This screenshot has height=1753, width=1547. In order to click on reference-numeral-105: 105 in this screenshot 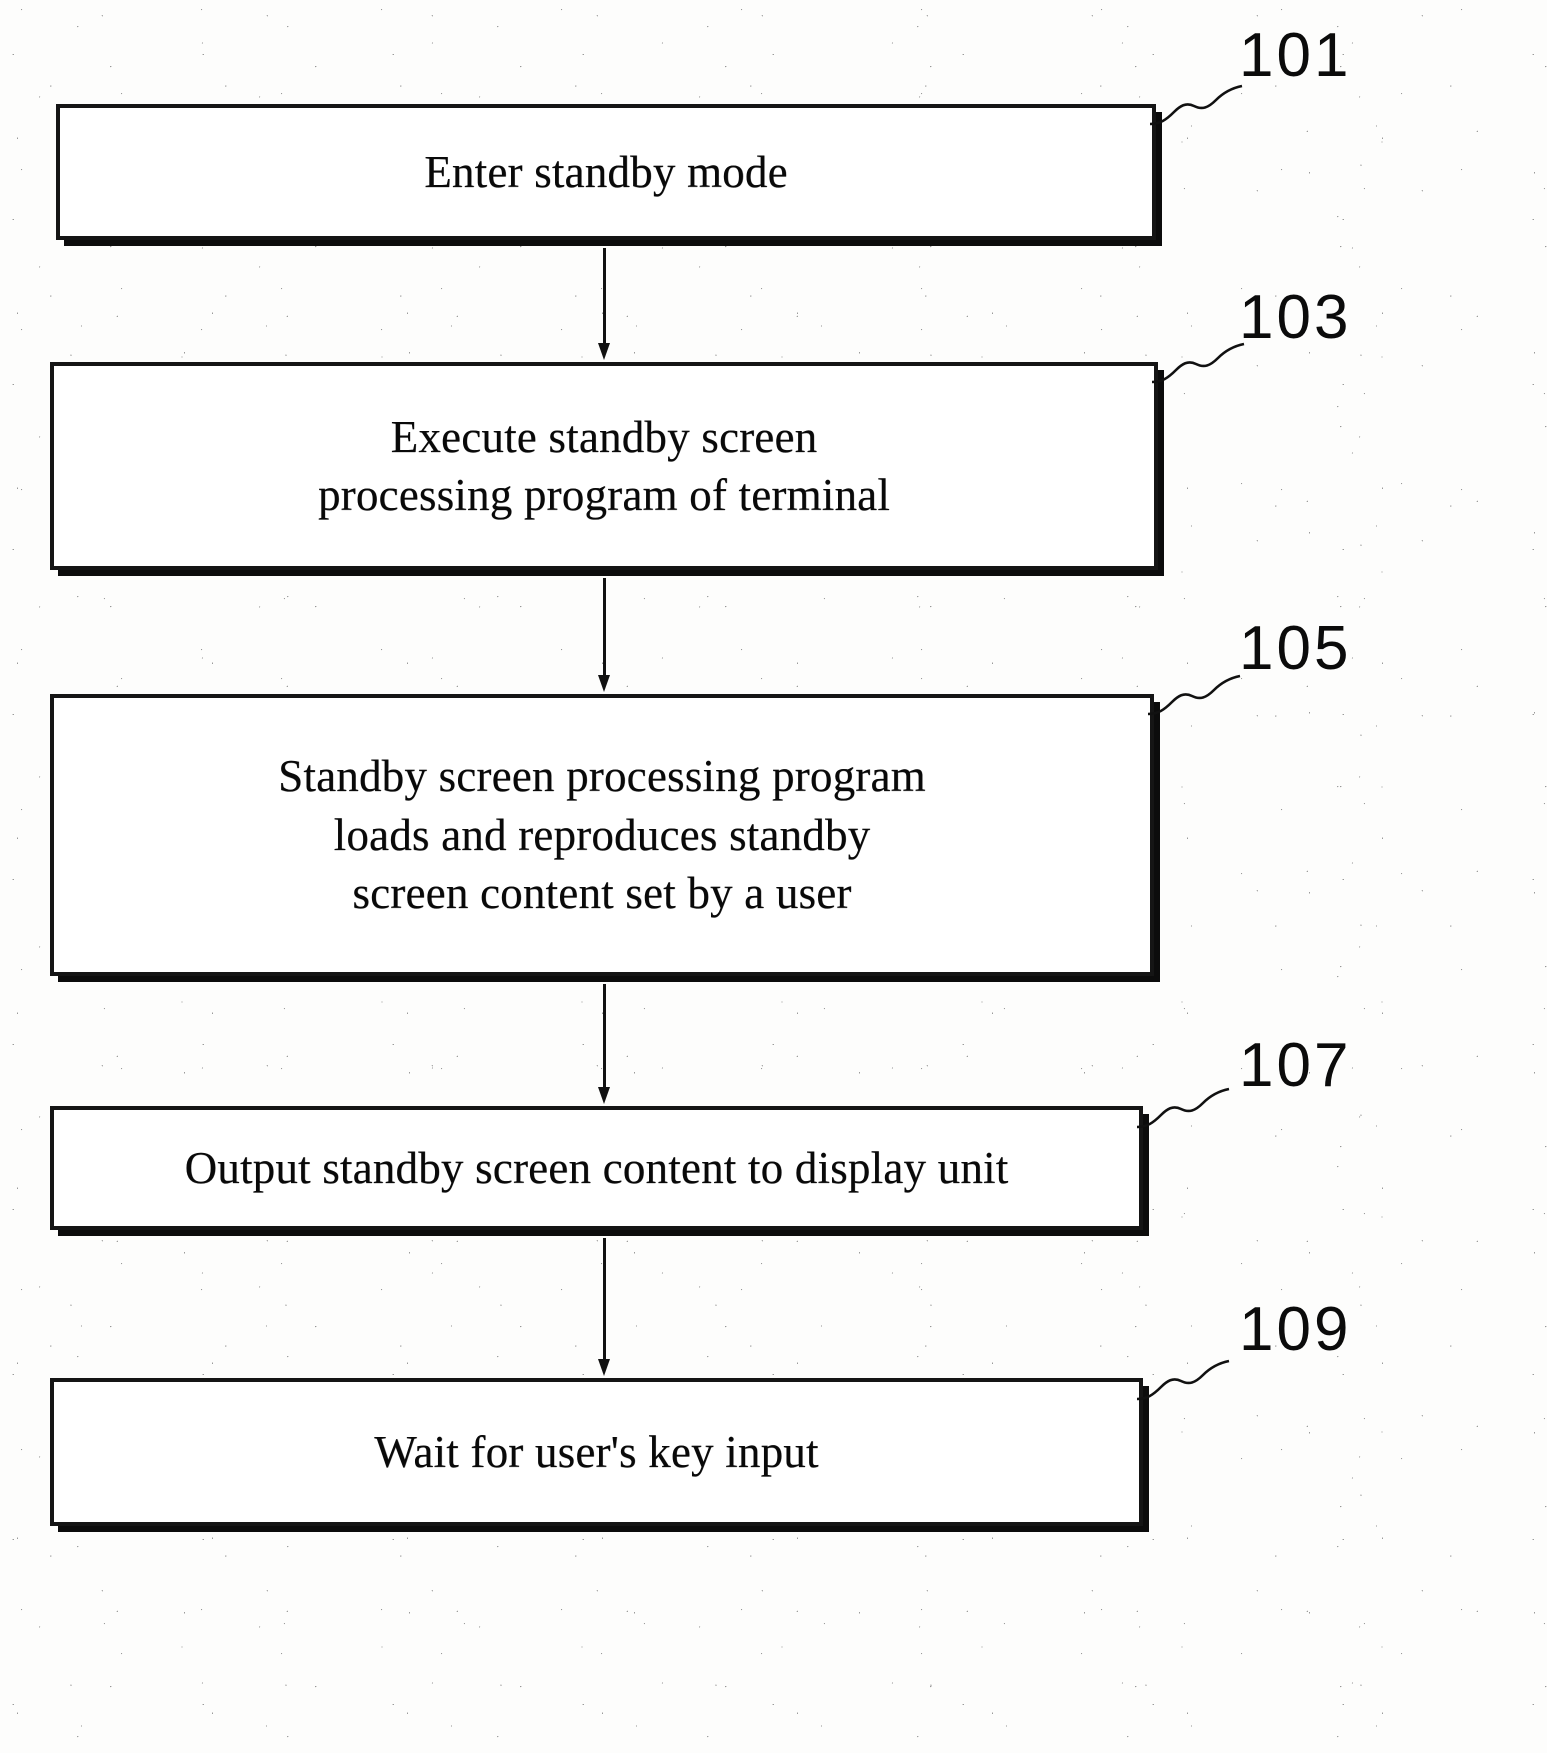, I will do `click(1295, 648)`.